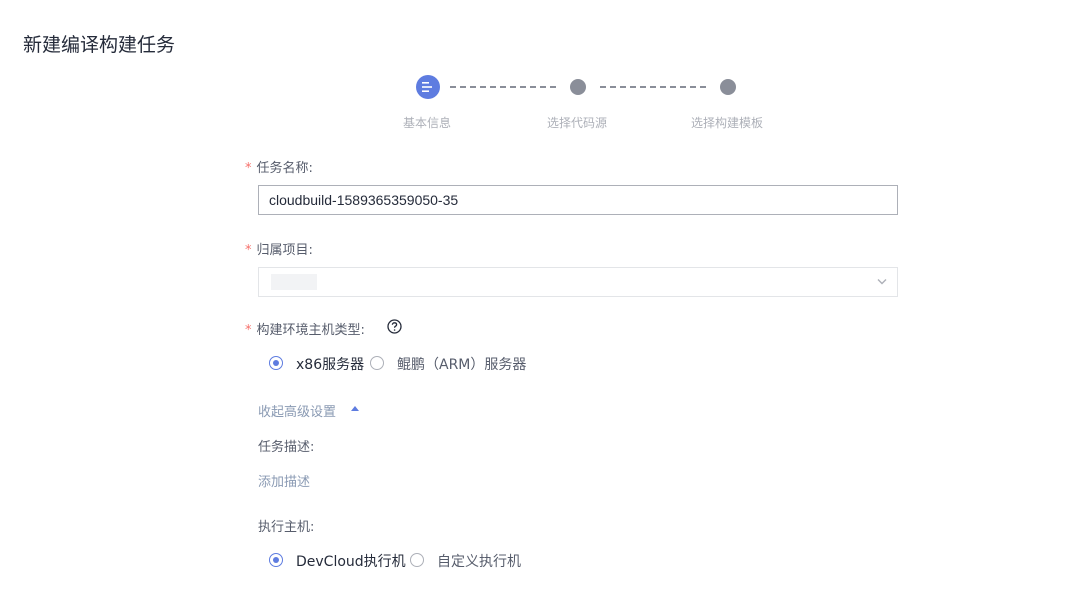 This screenshot has width=1076, height=609. I want to click on step-1-label: 基本信息, so click(427, 123).